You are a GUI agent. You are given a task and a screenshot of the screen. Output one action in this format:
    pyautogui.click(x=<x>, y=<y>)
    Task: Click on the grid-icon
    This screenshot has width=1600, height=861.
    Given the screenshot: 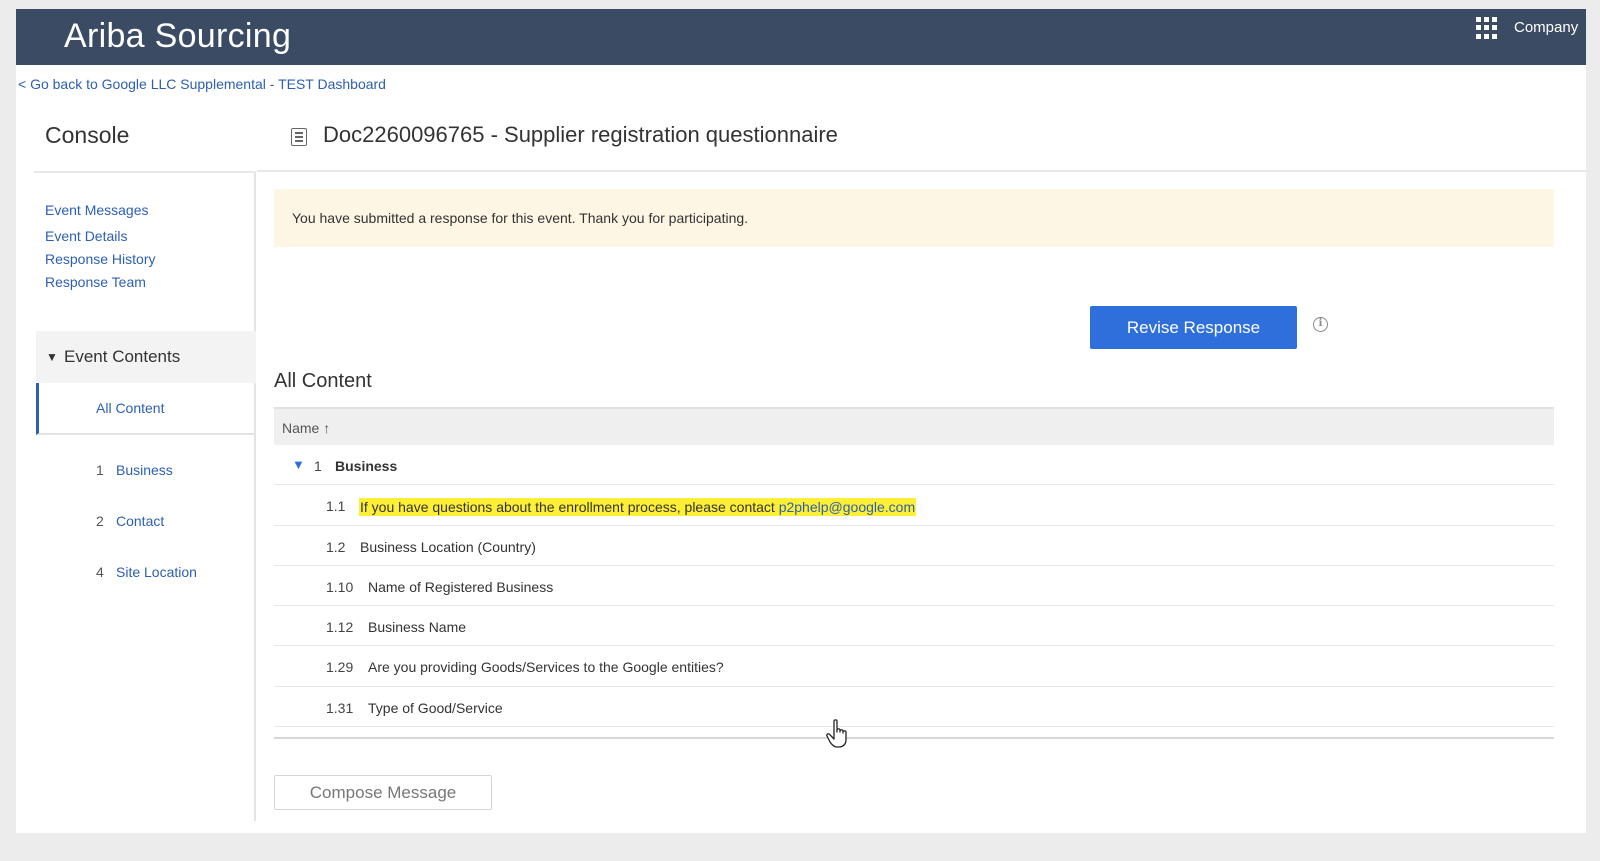 What is the action you would take?
    pyautogui.click(x=1487, y=28)
    